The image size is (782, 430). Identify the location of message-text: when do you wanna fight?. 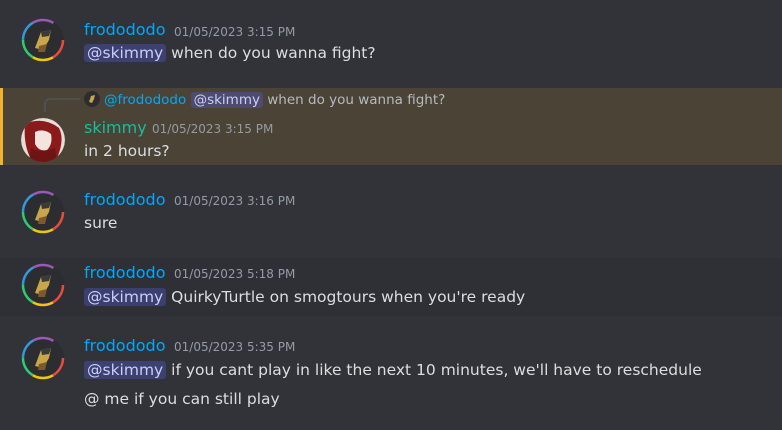
(273, 53).